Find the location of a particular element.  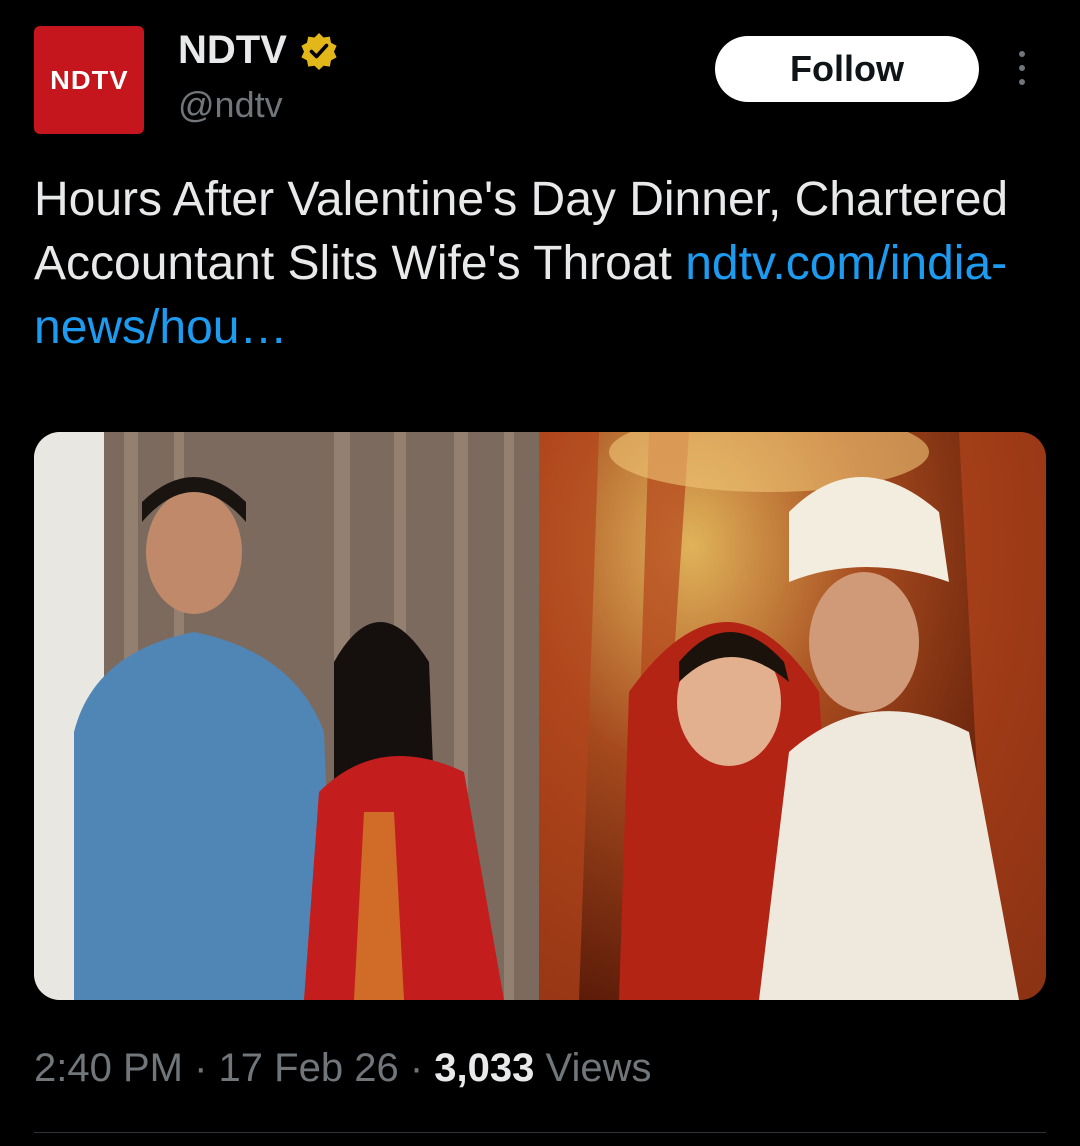

divider is located at coordinates (540, 1132).